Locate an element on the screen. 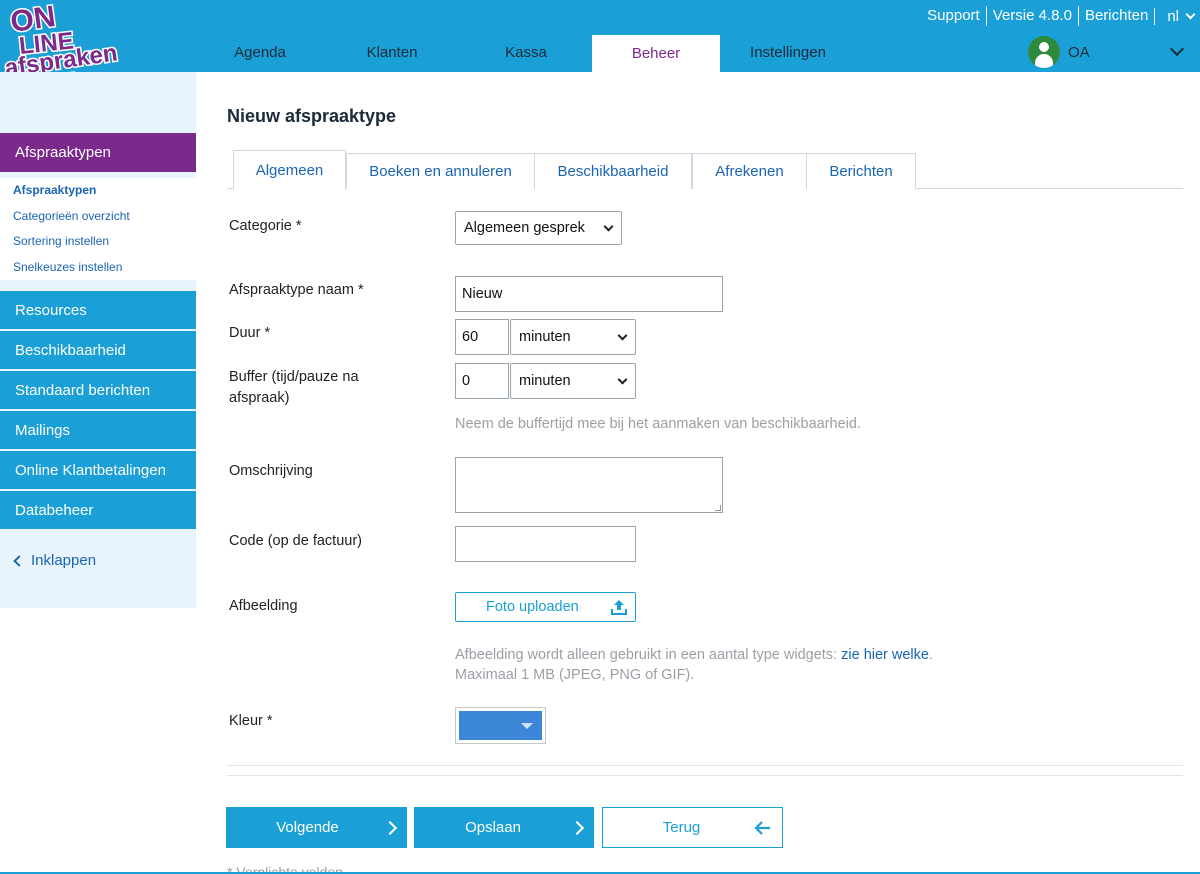  upload-icon is located at coordinates (619, 607).